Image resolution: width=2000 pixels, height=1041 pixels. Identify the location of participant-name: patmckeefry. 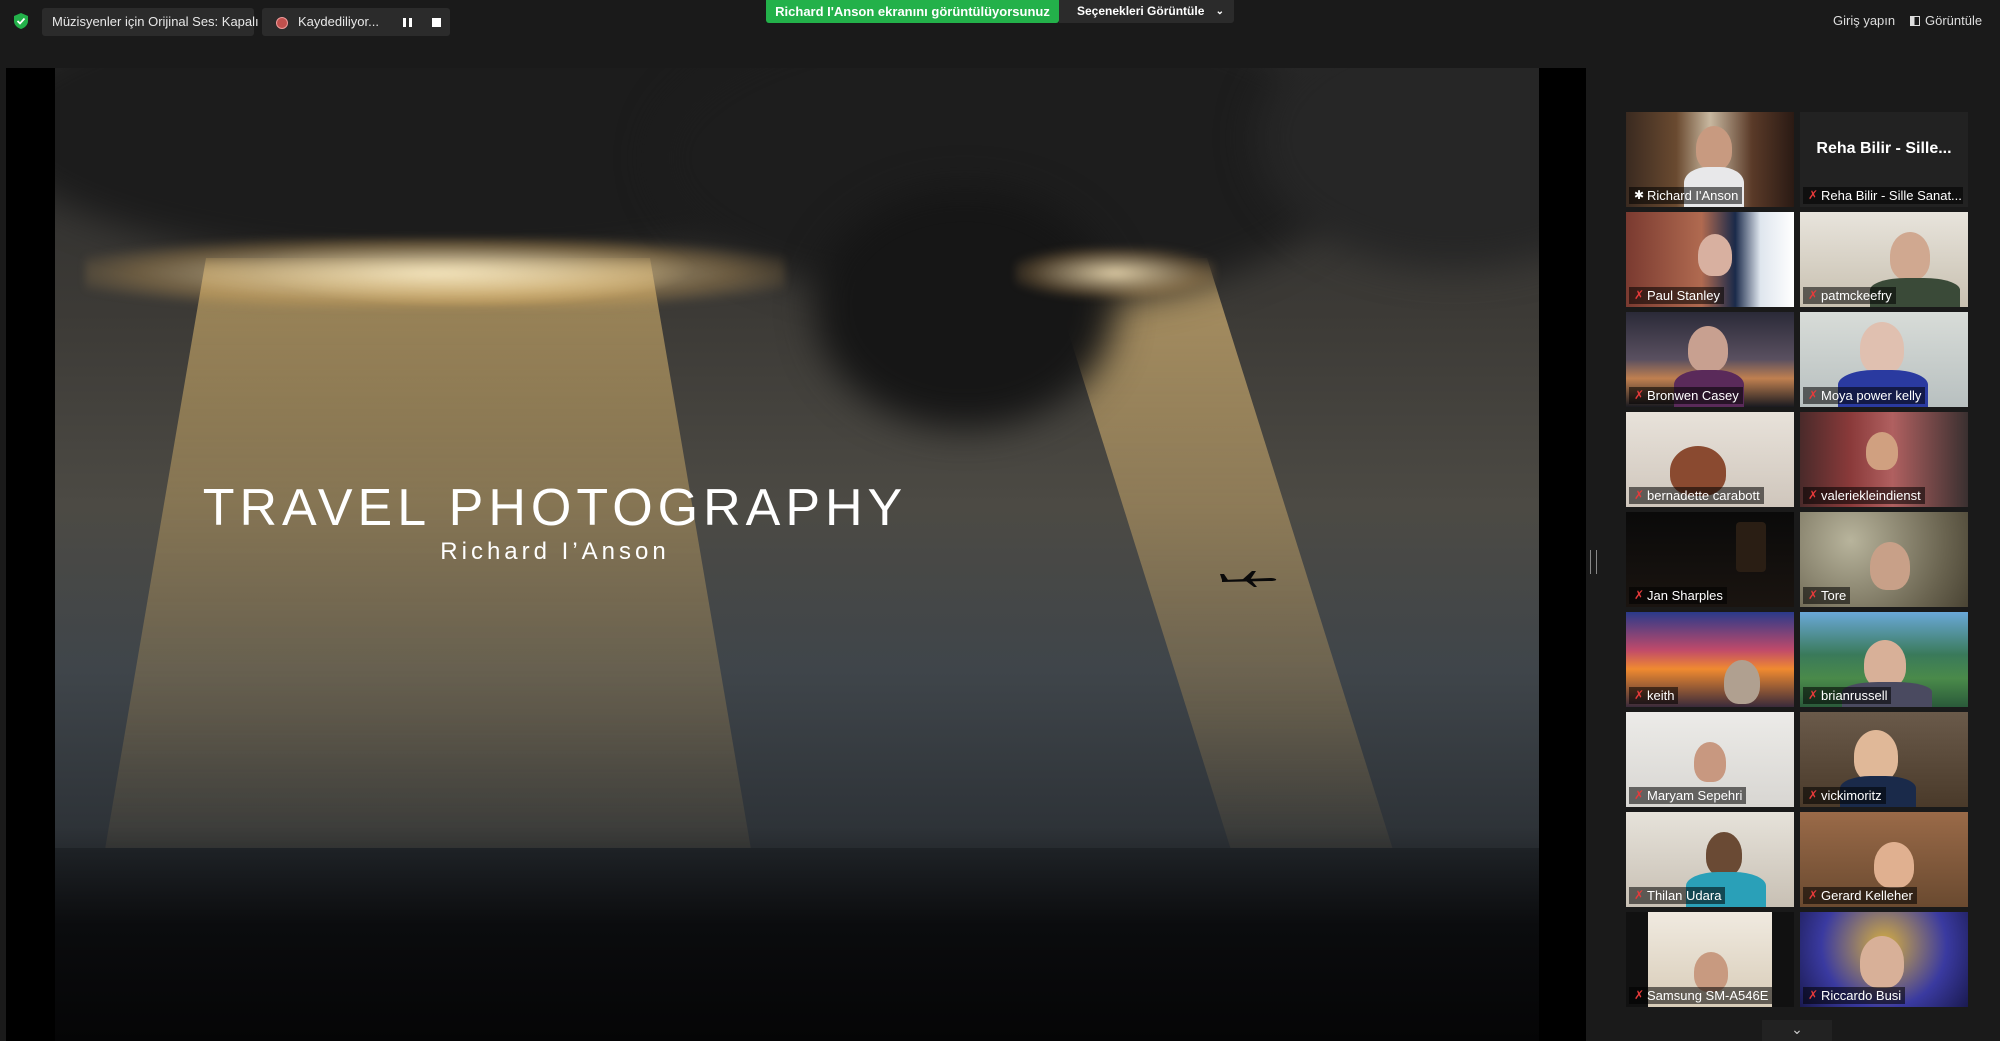
(1856, 295).